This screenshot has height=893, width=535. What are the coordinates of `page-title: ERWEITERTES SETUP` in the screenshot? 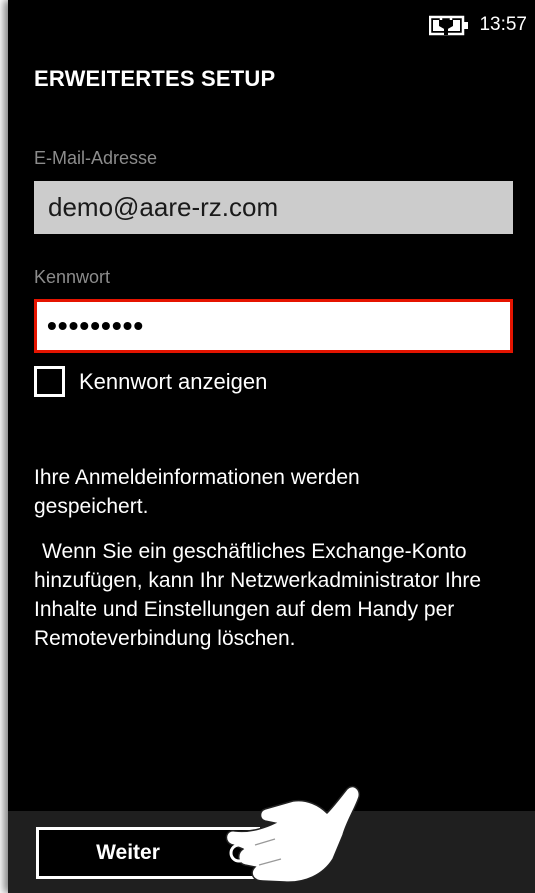 It's located at (155, 78).